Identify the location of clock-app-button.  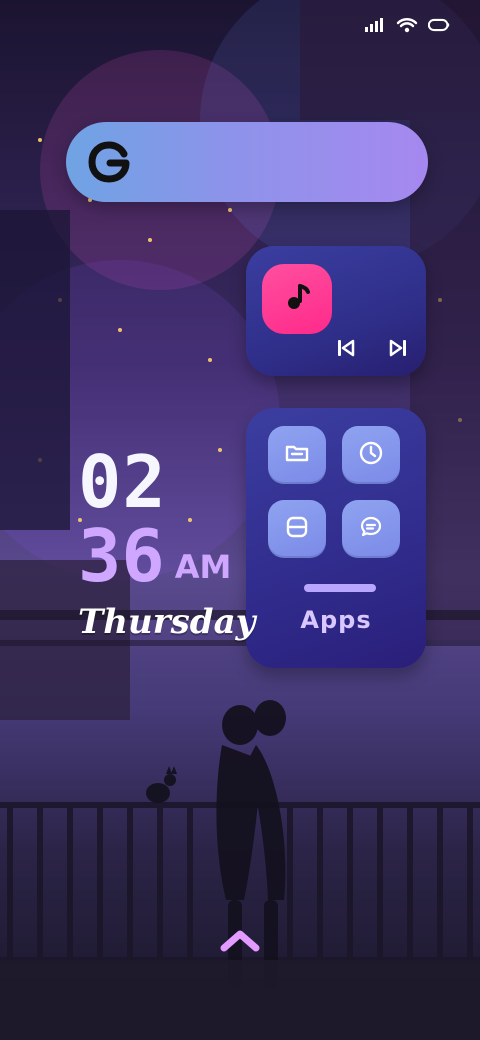
(371, 455).